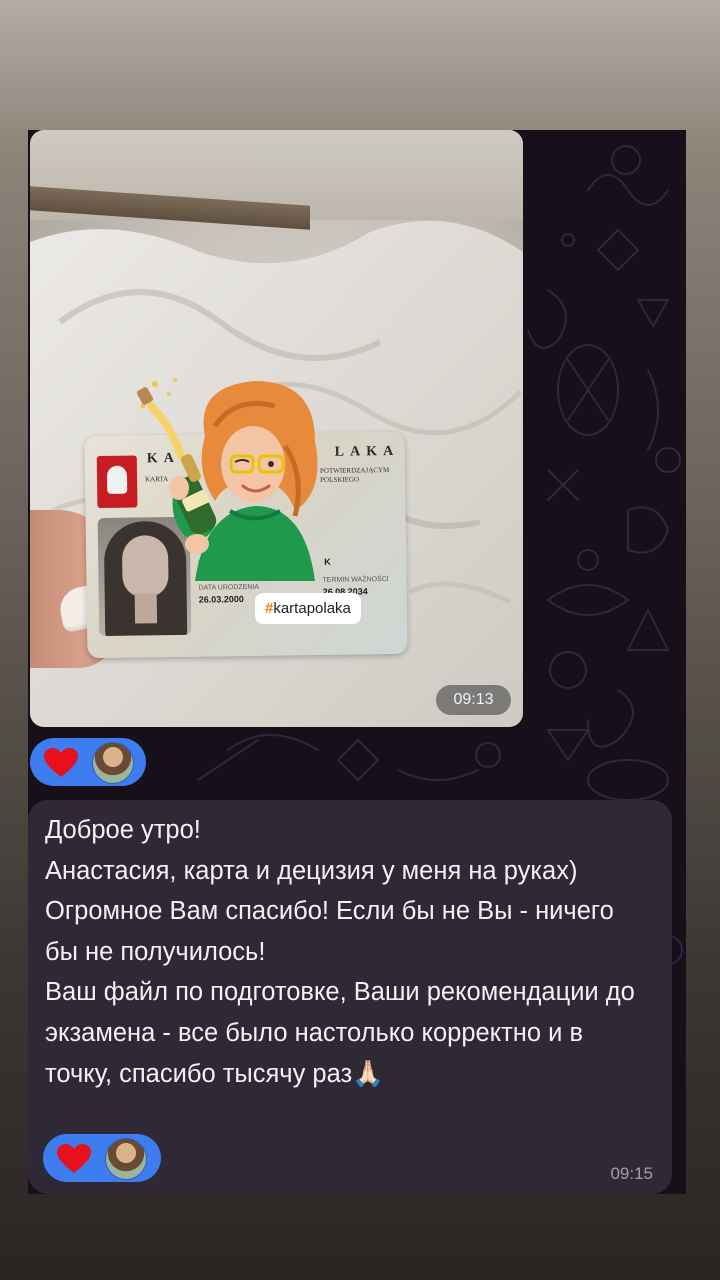 The height and width of the screenshot is (1280, 720). What do you see at coordinates (102, 1158) in the screenshot?
I see `reaction-pill-text` at bounding box center [102, 1158].